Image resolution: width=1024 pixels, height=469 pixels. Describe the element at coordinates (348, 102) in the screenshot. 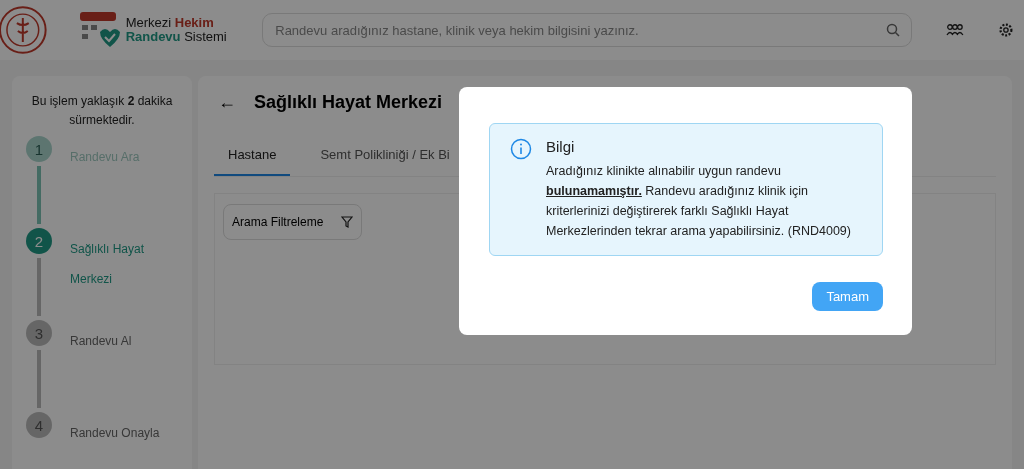

I see `page-title: Sağlıklı Hayat Merkezi` at that location.